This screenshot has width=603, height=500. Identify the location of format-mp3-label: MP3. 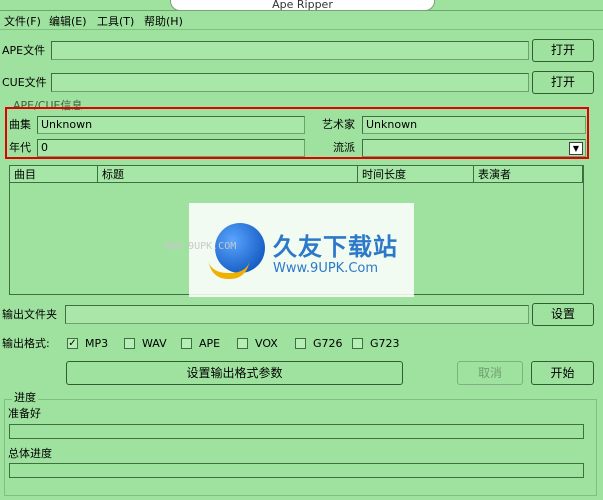
(97, 343).